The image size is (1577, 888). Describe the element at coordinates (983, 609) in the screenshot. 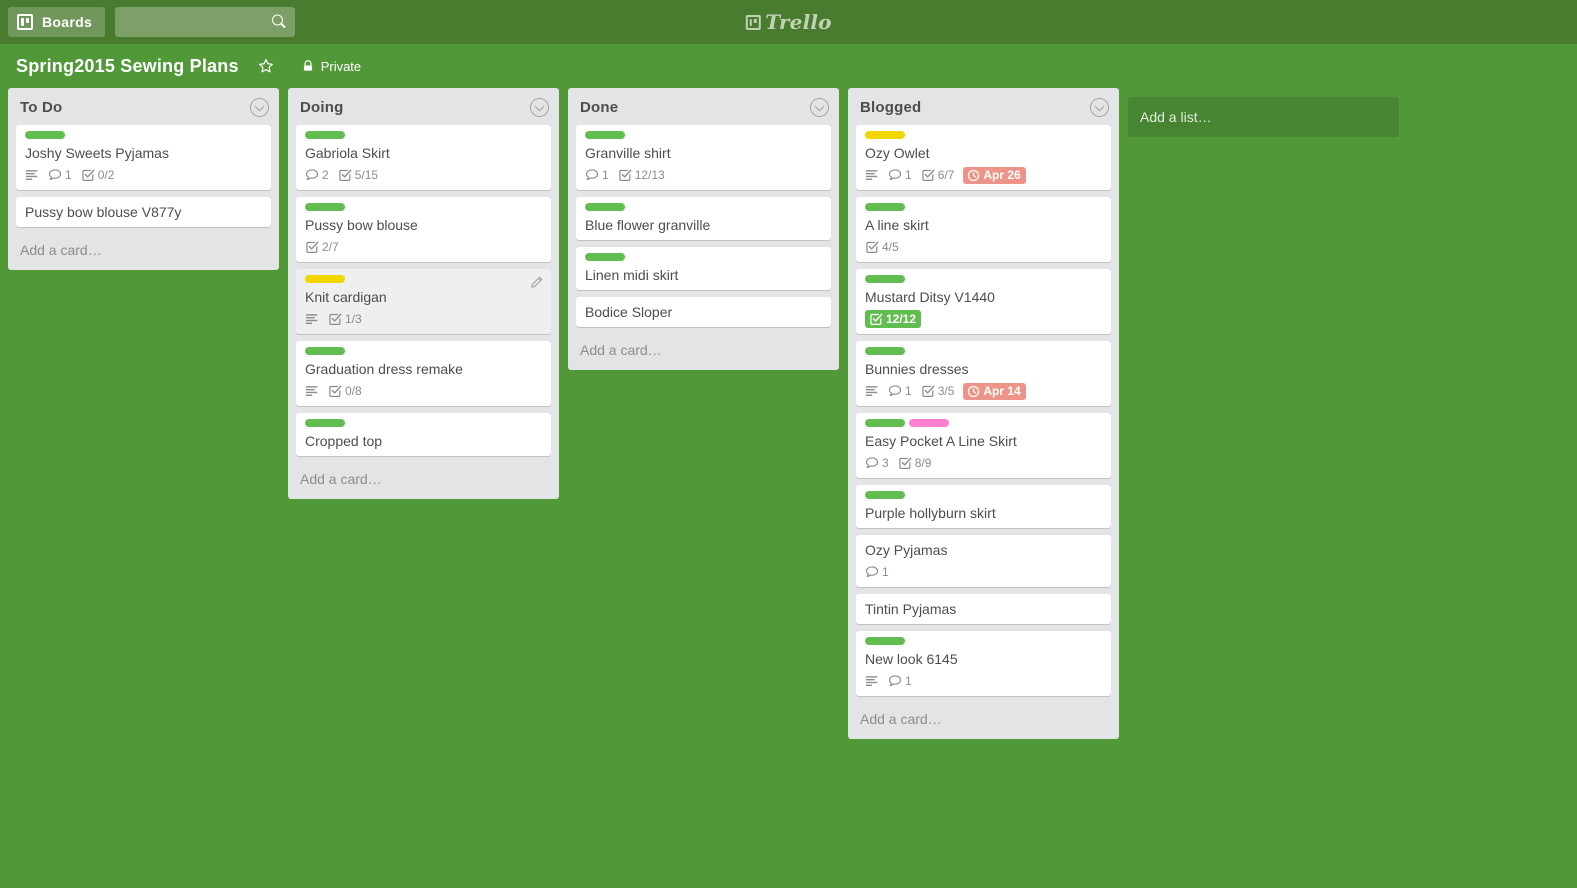

I see `card: Tintin Pyjamas` at that location.